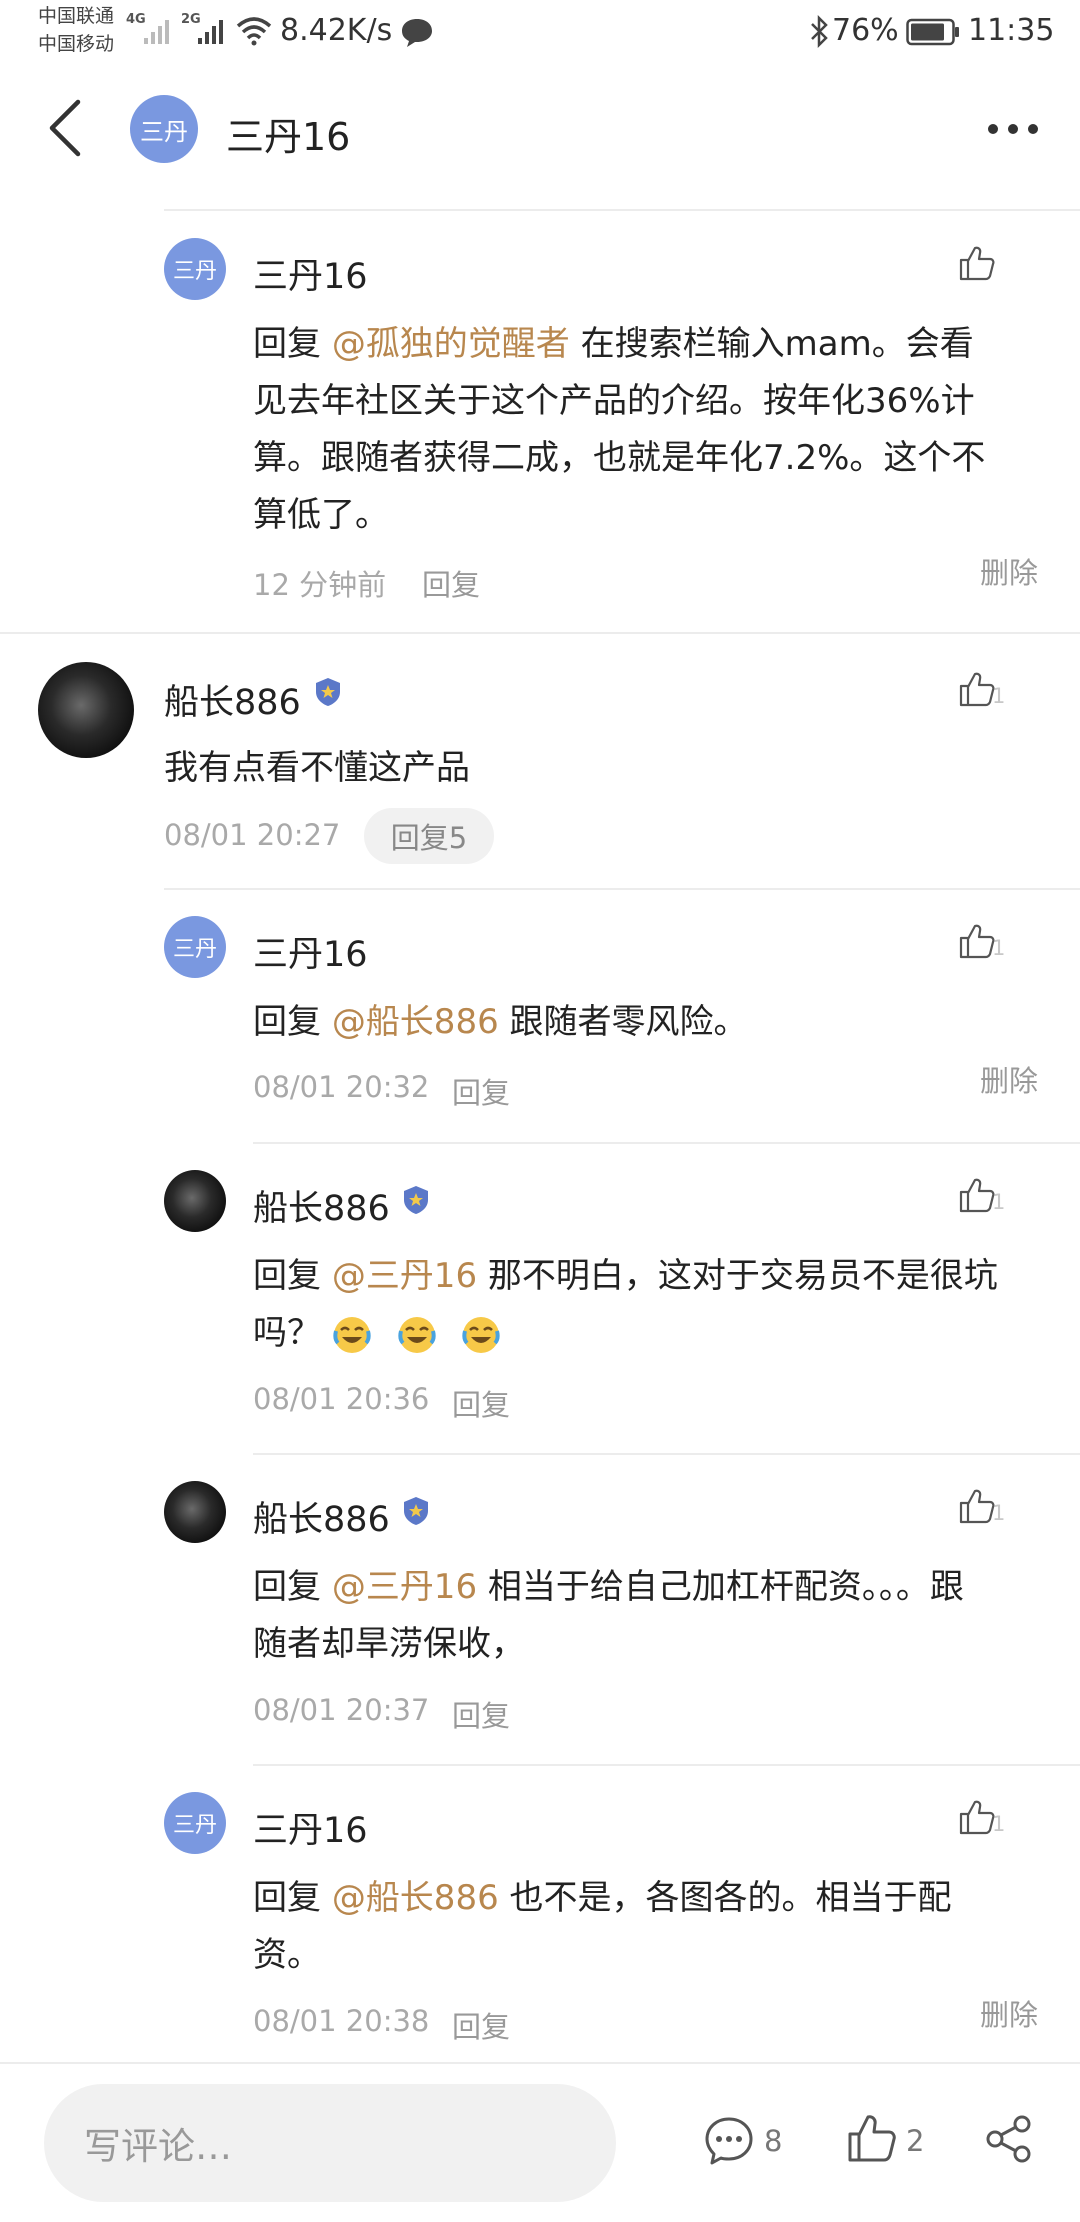 This screenshot has height=2222, width=1080. Describe the element at coordinates (540, 126) in the screenshot. I see `top-nav-bar: 三丹 三丹16` at that location.